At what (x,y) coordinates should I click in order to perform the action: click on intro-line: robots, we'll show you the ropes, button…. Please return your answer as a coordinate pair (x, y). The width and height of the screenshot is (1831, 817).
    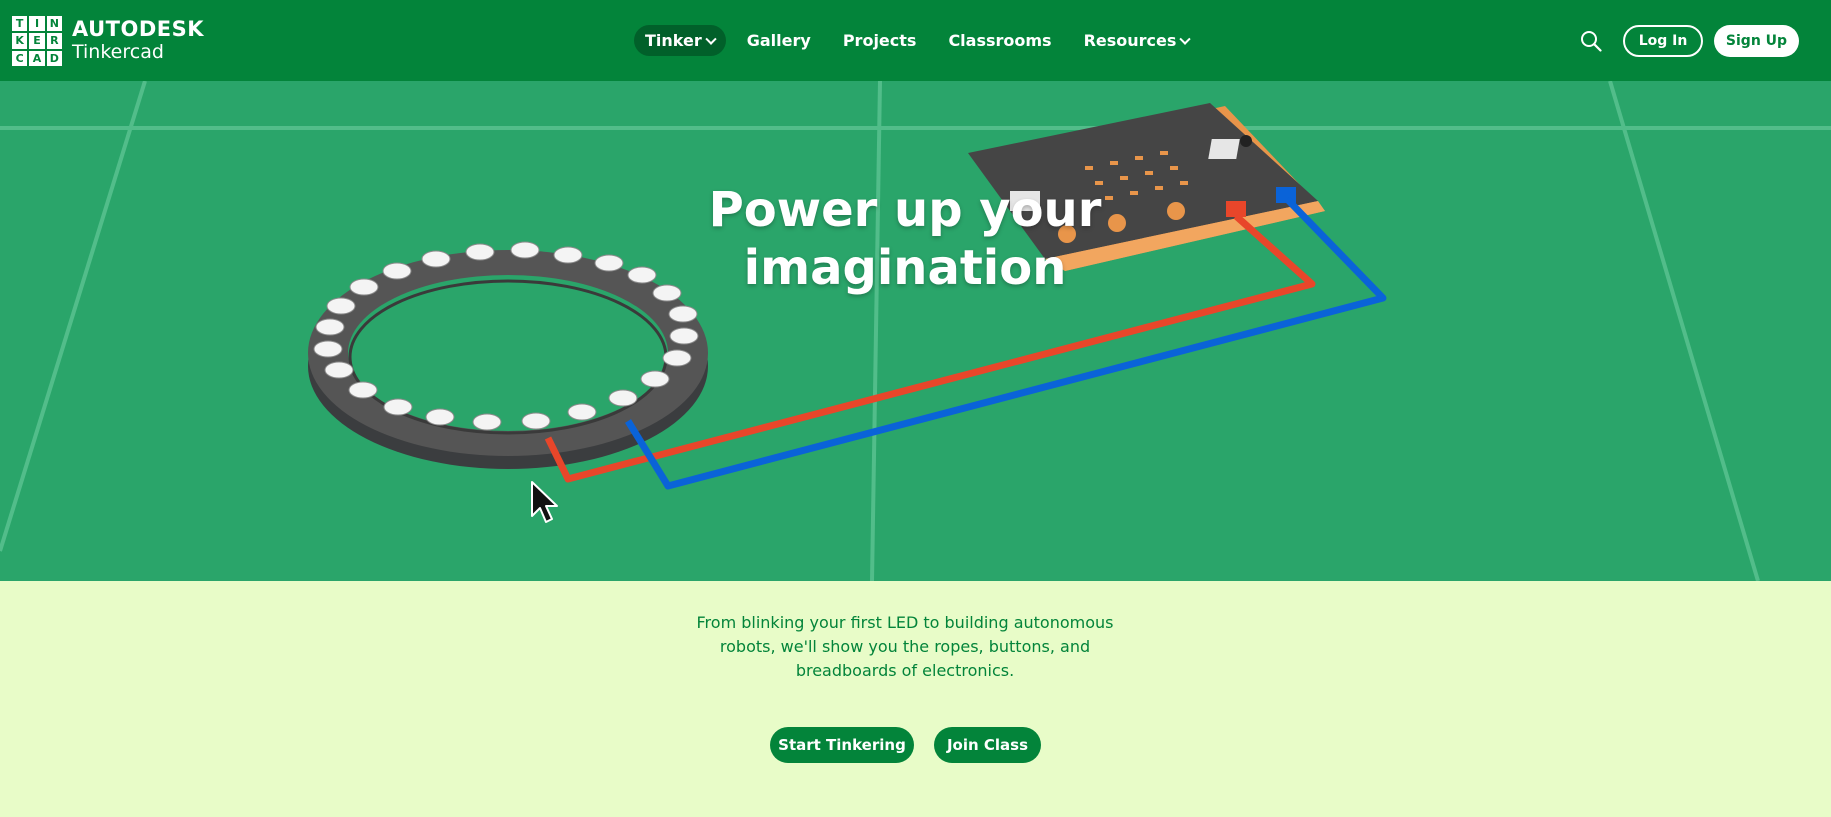
    Looking at the image, I should click on (905, 646).